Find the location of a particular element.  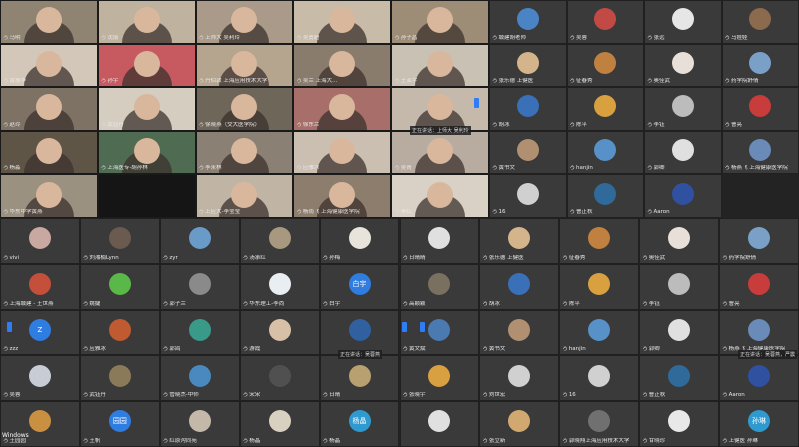

video-tile: ろ武钰丹 is located at coordinates (146, 109).